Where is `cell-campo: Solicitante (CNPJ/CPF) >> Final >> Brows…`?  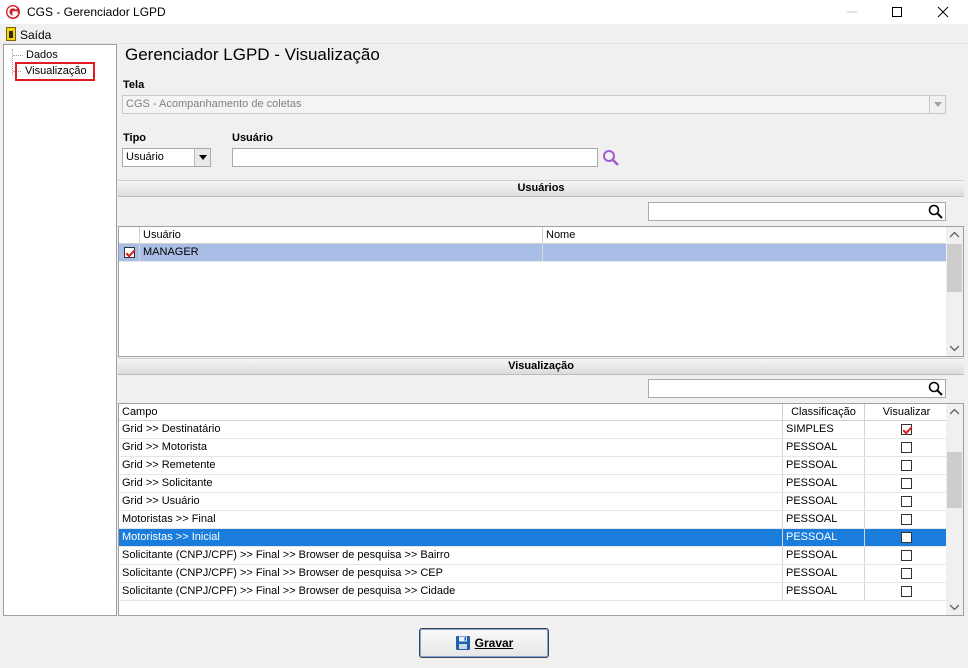
cell-campo: Solicitante (CNPJ/CPF) >> Final >> Brows… is located at coordinates (451, 573).